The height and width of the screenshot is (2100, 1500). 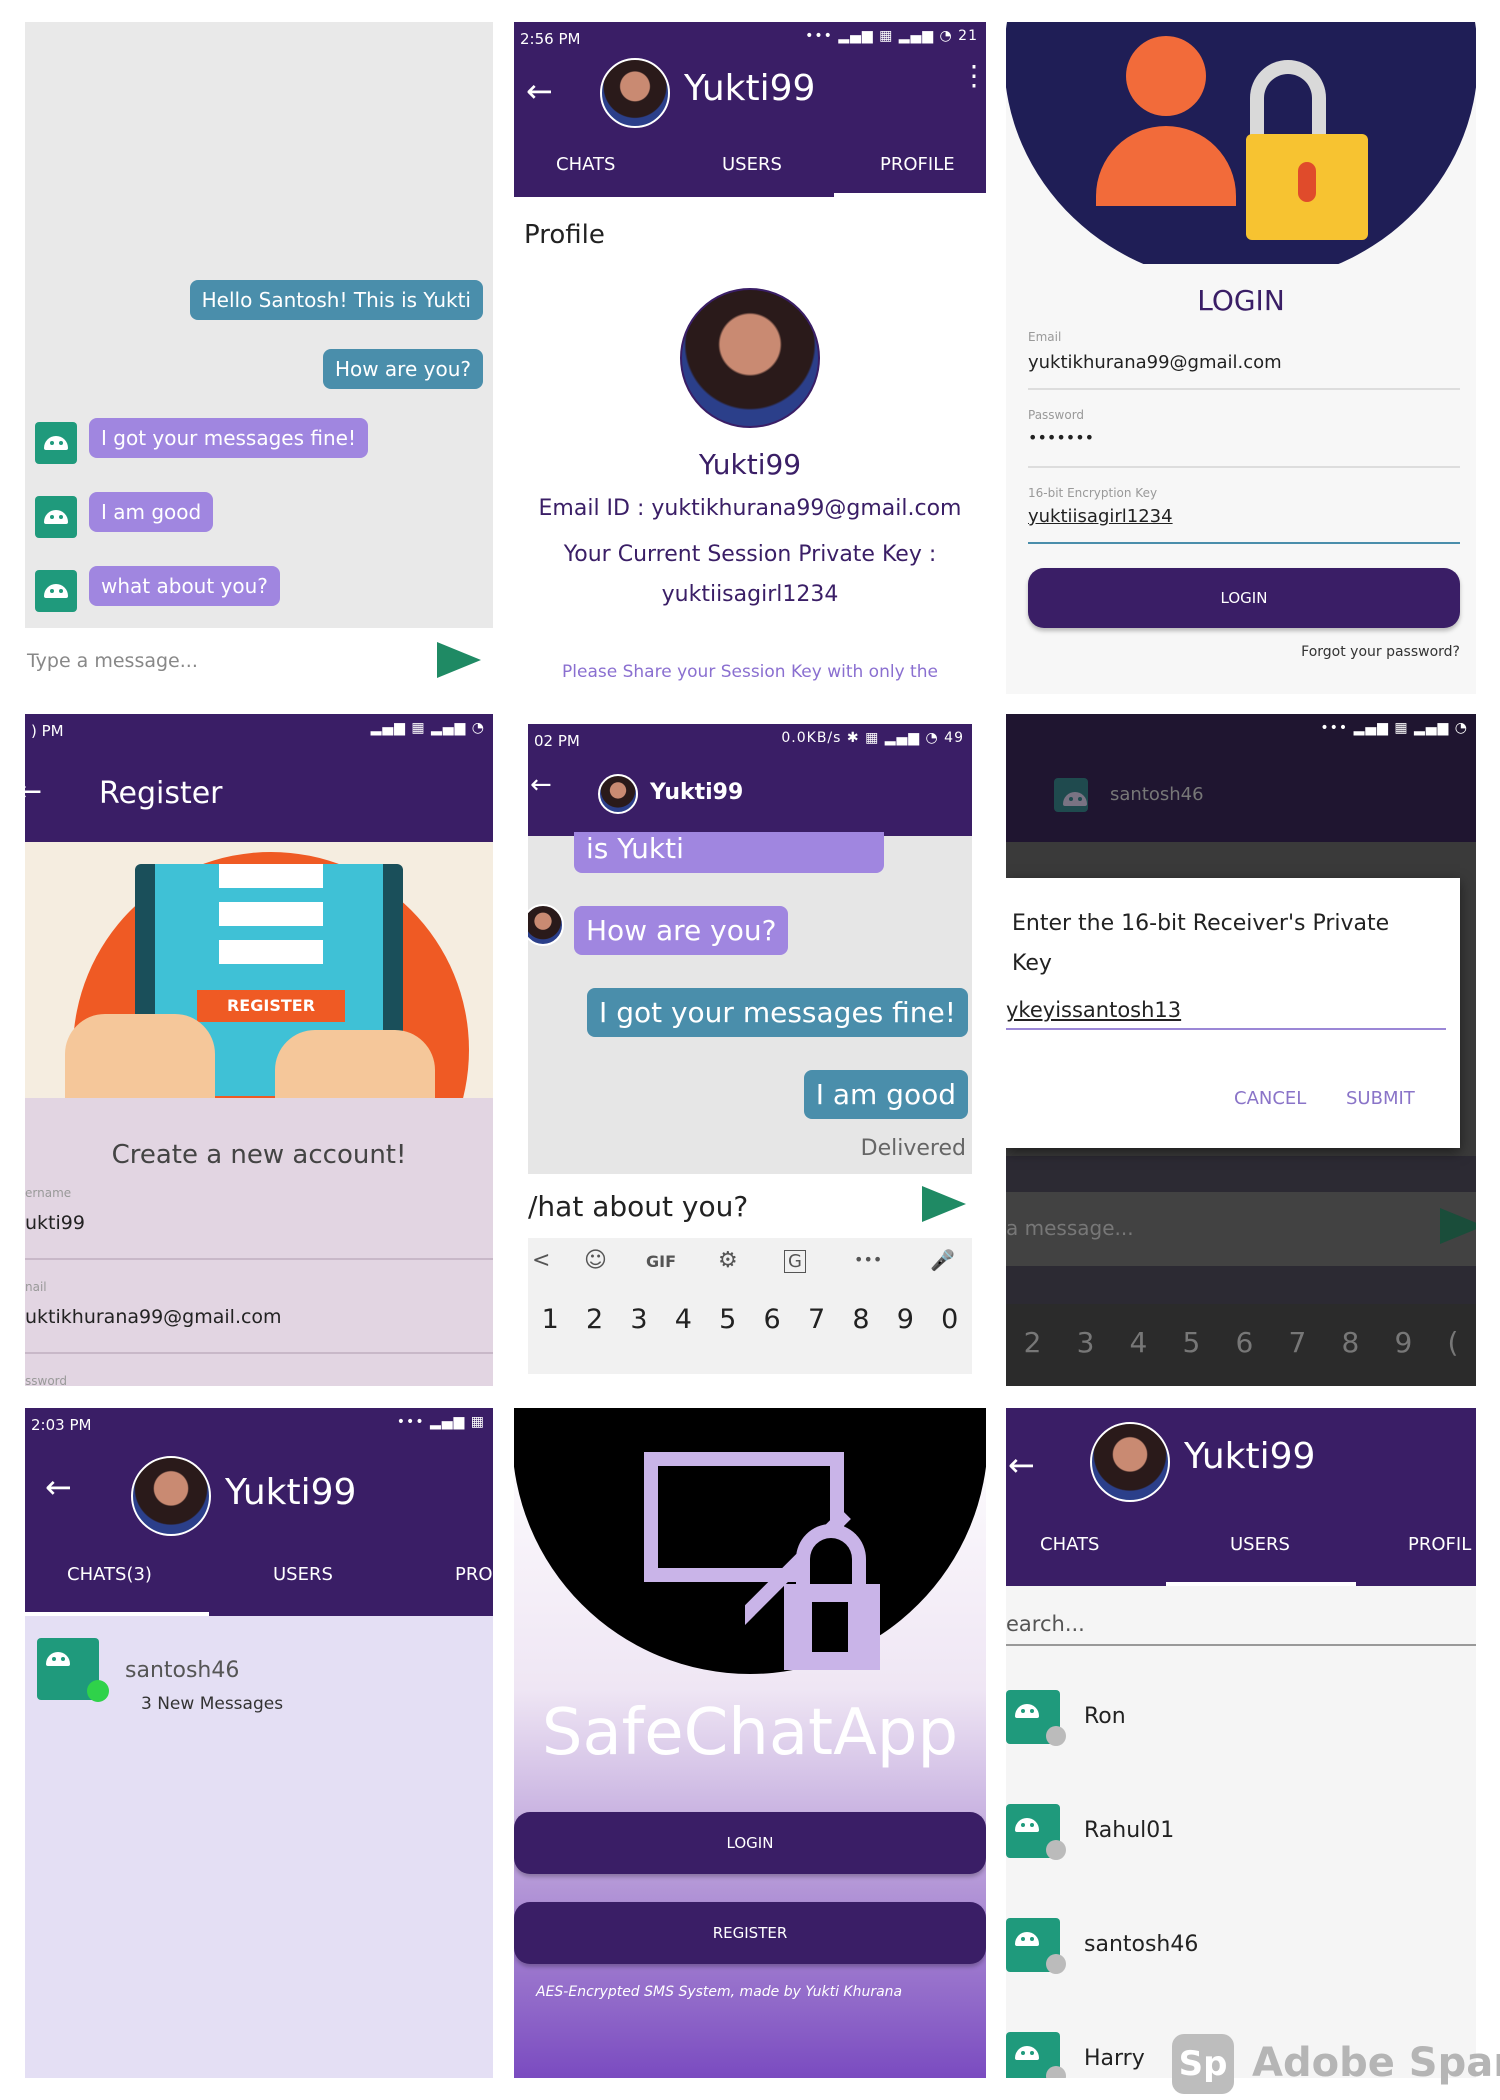 I want to click on tab-profile: PRO, so click(x=474, y=1574).